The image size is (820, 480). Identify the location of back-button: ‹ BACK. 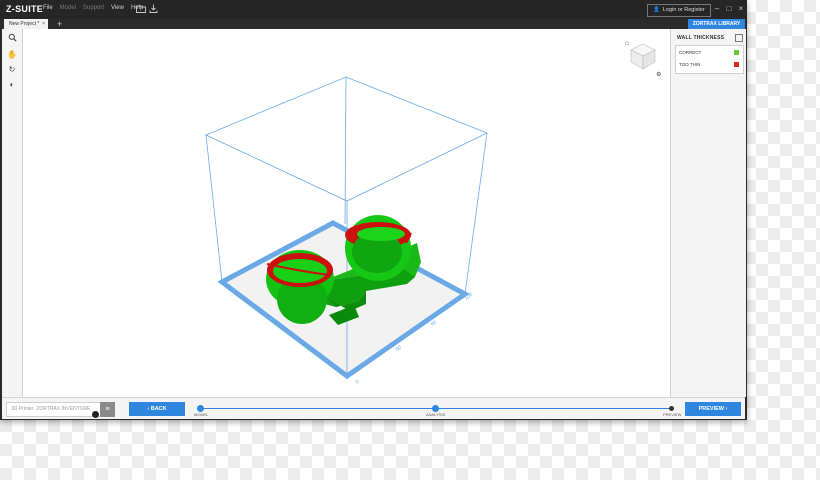
(157, 409).